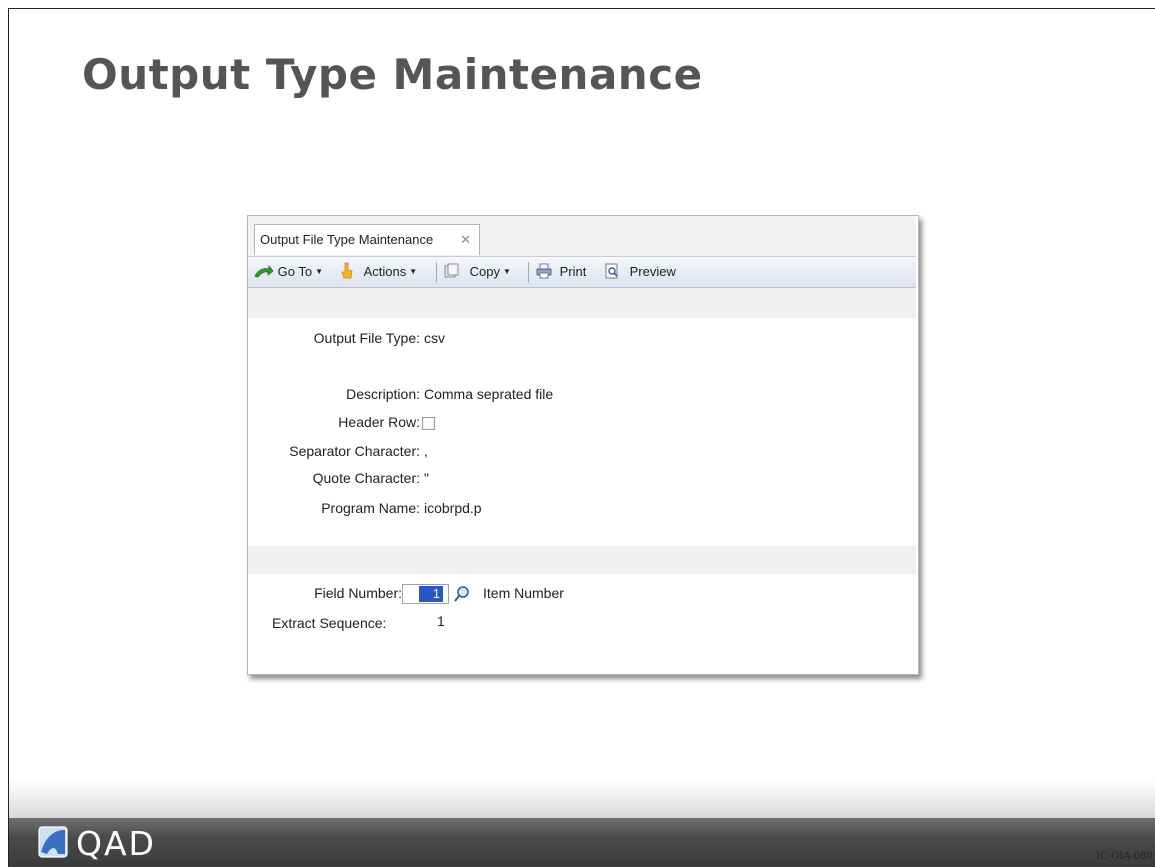  Describe the element at coordinates (329, 623) in the screenshot. I see `extract-sequence-label: Extract Sequence:` at that location.